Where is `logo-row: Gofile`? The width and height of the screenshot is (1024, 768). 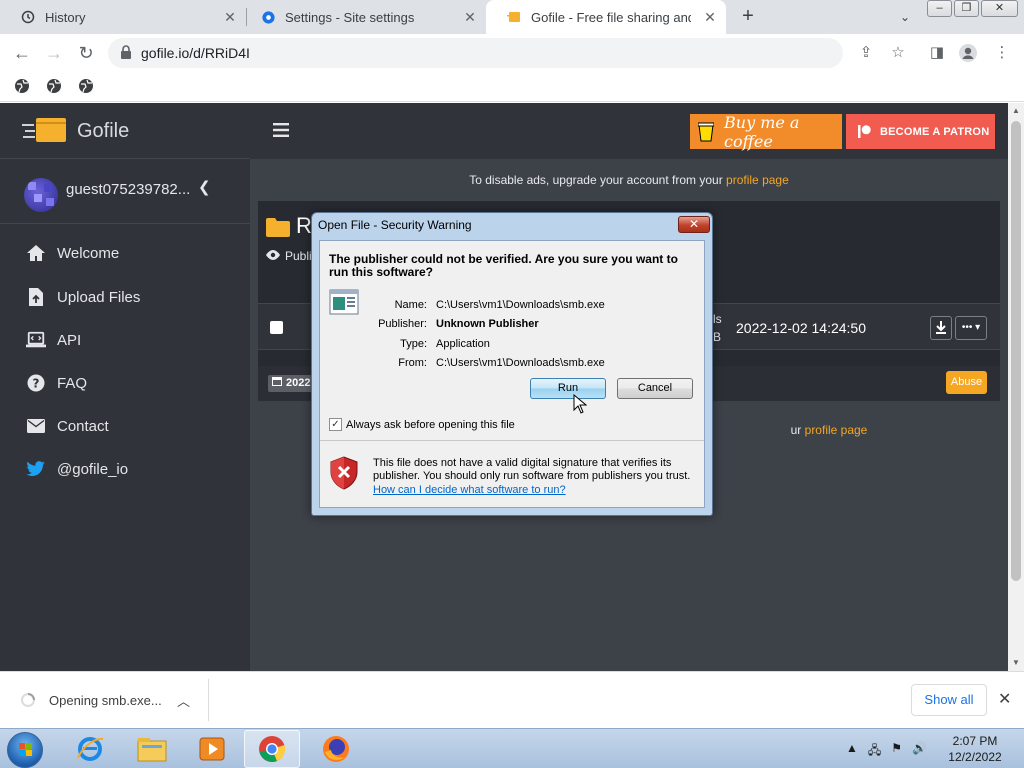
logo-row: Gofile is located at coordinates (125, 131).